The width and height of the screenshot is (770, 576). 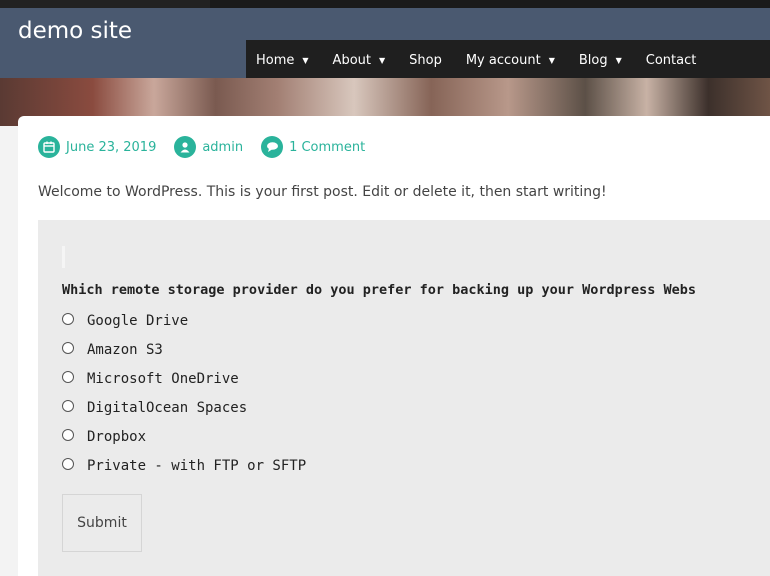 I want to click on nav-item-home: Home ▼, so click(x=282, y=60).